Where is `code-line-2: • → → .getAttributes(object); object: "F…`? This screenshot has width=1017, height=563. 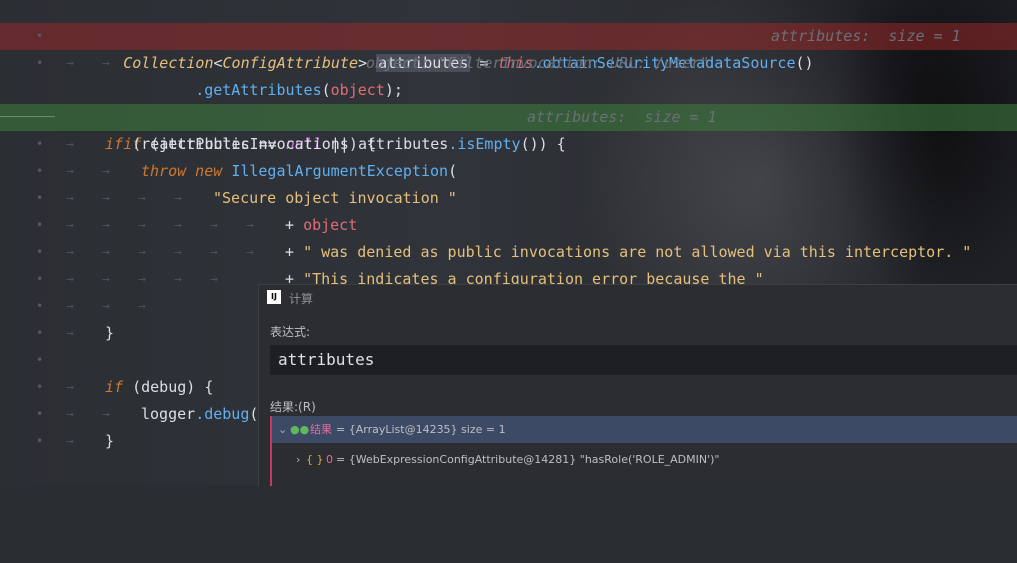 code-line-2: • → → .getAttributes(object); object: "F… is located at coordinates (508, 74).